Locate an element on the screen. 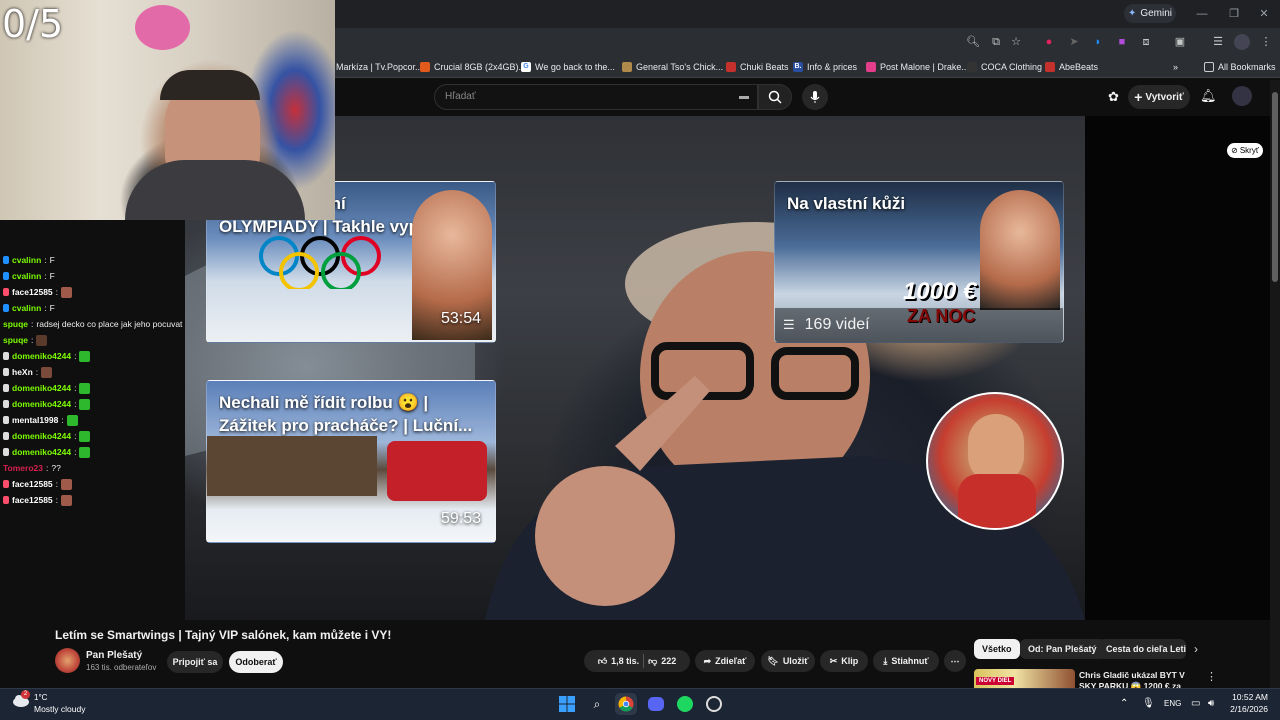  bookmark-item: AbeBeats is located at coordinates (1071, 67).